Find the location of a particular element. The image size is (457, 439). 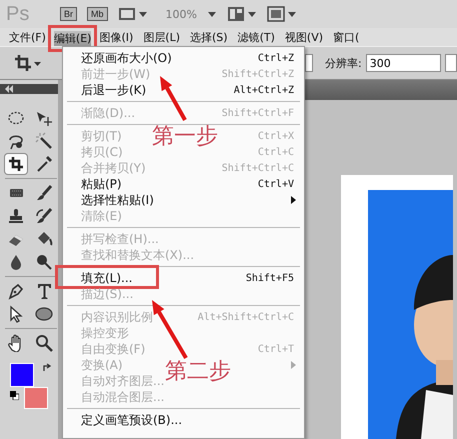

menu-bar-item: 滤镜(T) is located at coordinates (256, 37).